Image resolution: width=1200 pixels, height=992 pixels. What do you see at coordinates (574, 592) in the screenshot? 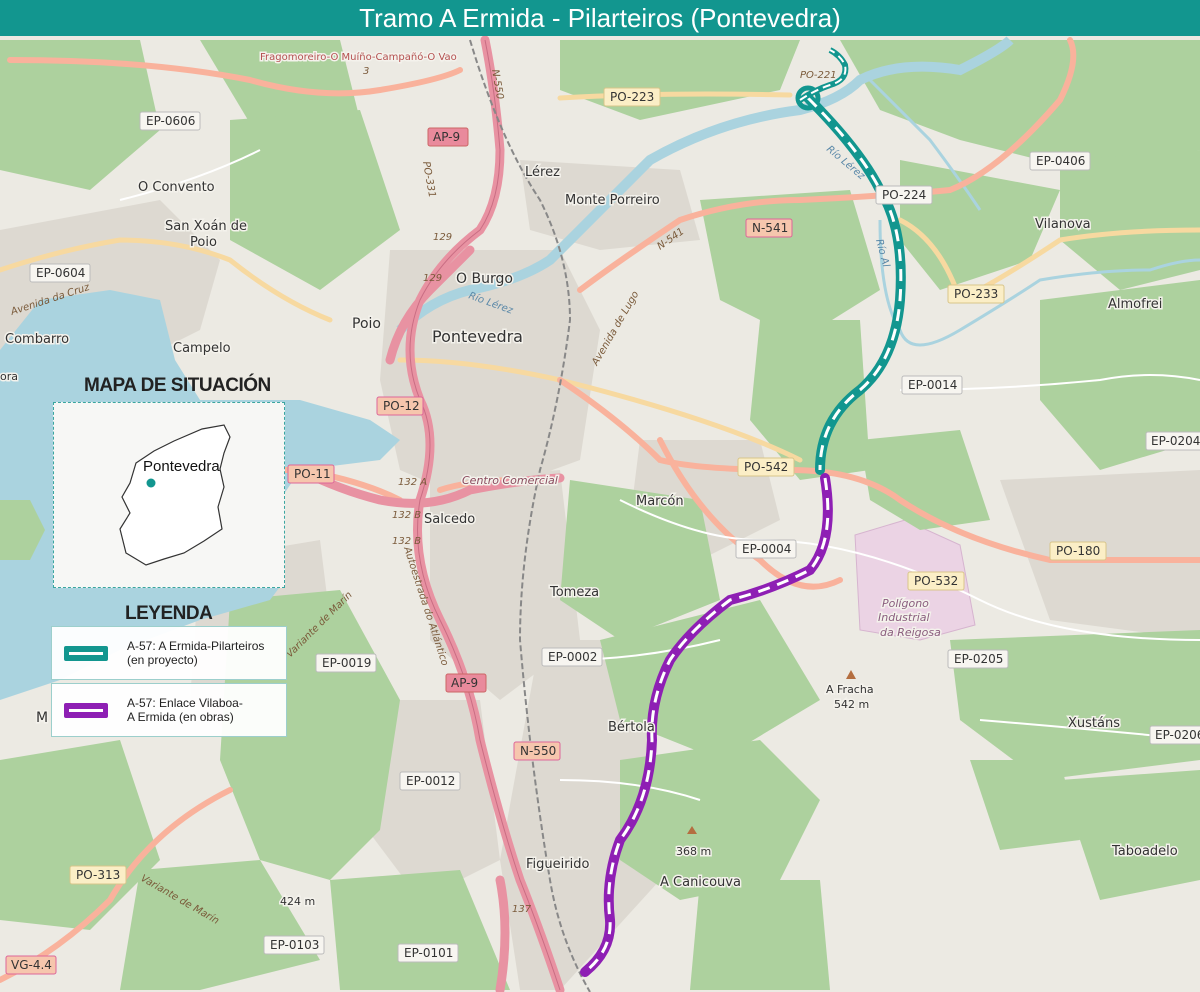
I see `place-tomeza: Tomeza` at bounding box center [574, 592].